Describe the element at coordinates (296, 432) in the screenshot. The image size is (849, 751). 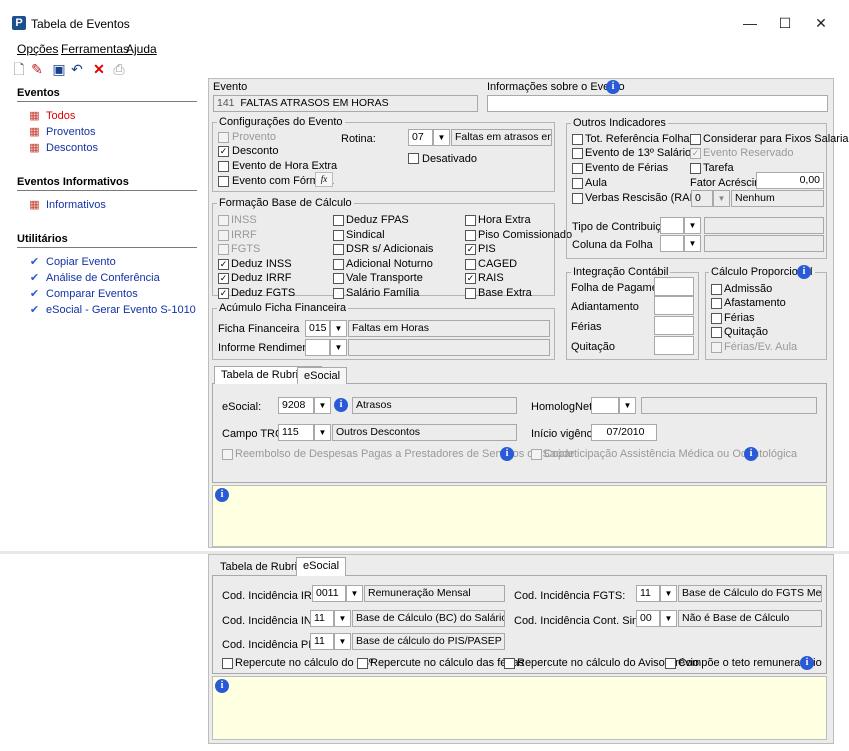
I see `trct-code: 115` at that location.